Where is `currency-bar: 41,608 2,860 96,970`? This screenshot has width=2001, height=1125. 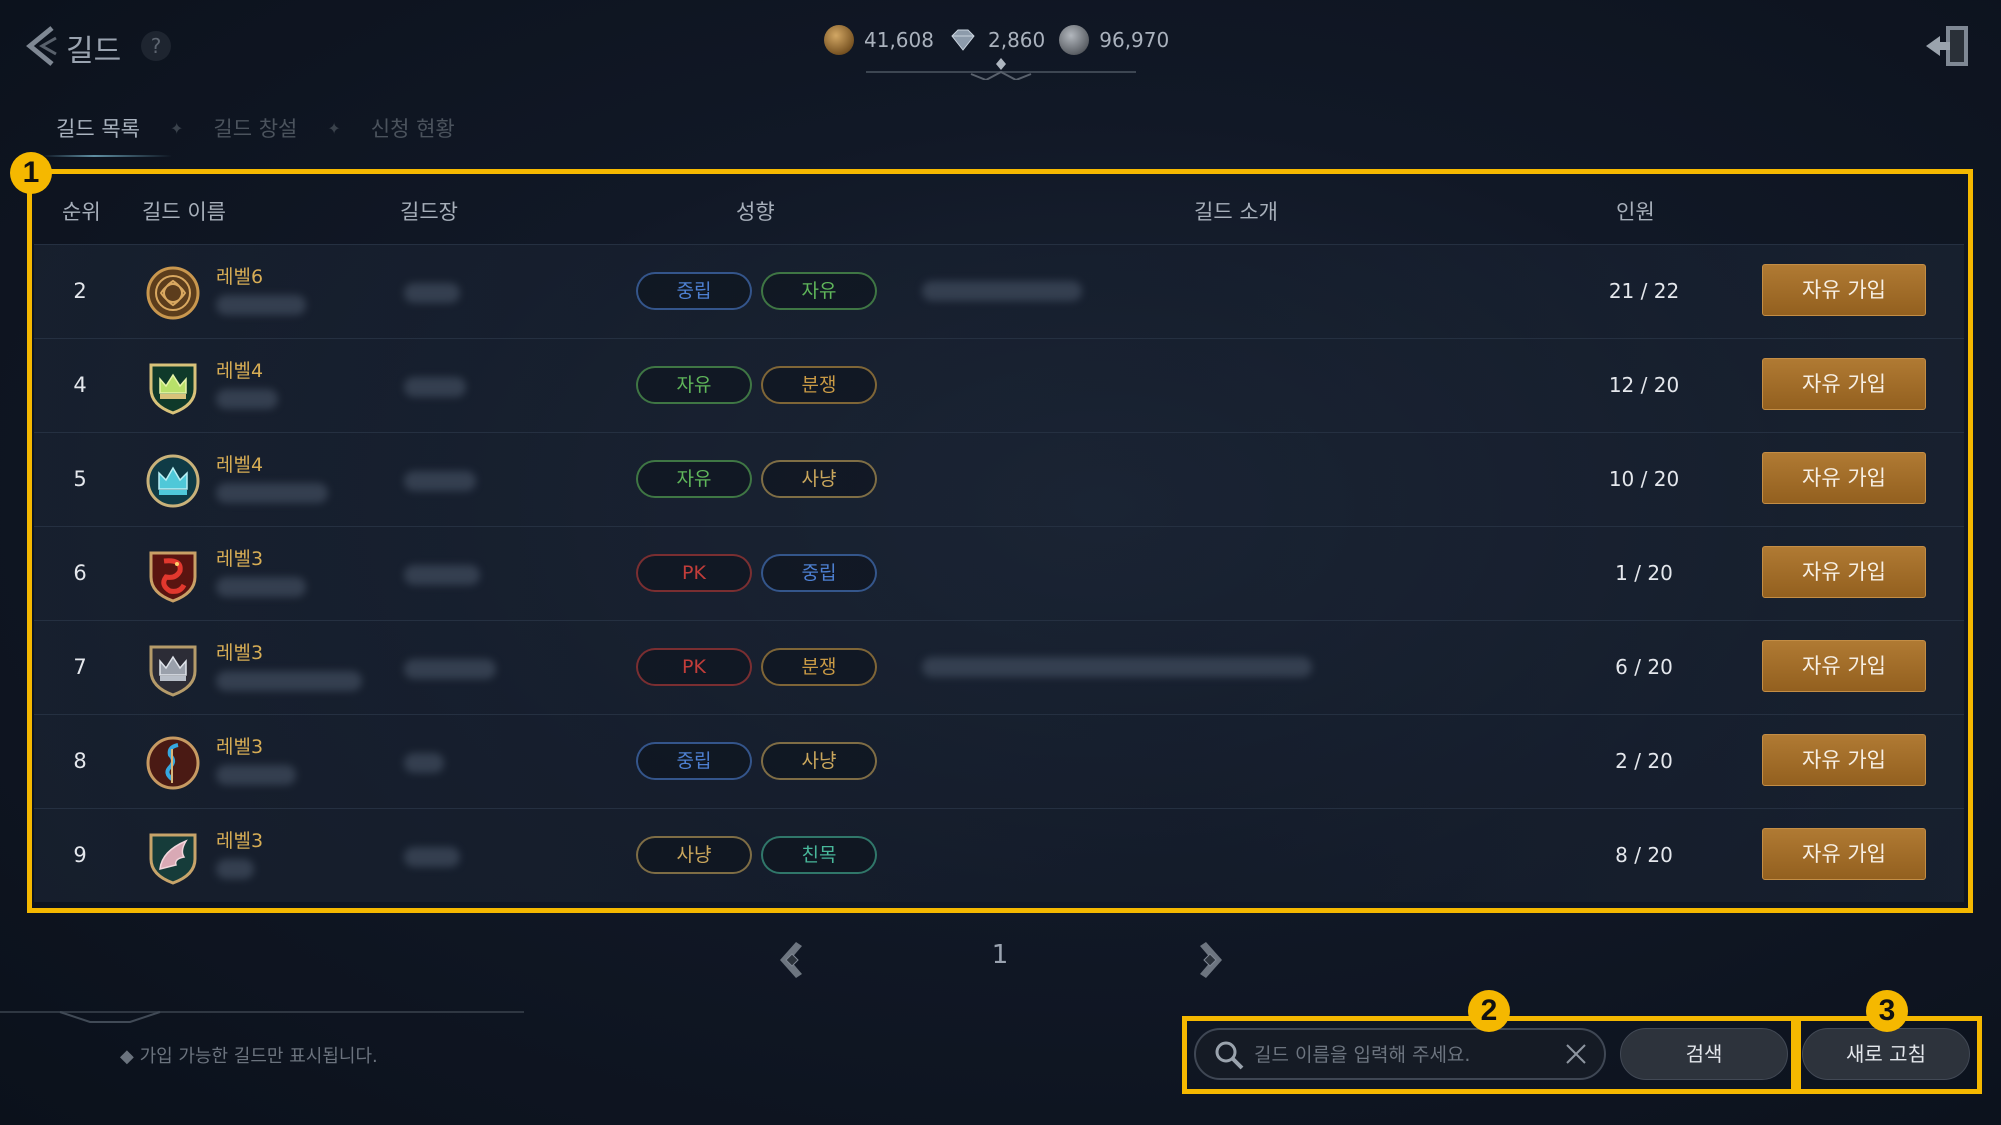 currency-bar: 41,608 2,860 96,970 is located at coordinates (996, 40).